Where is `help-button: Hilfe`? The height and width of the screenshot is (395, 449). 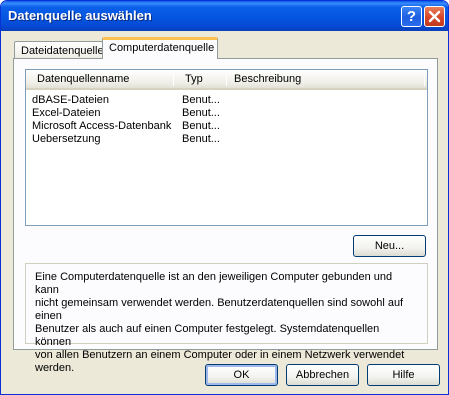
help-button: Hilfe is located at coordinates (403, 375).